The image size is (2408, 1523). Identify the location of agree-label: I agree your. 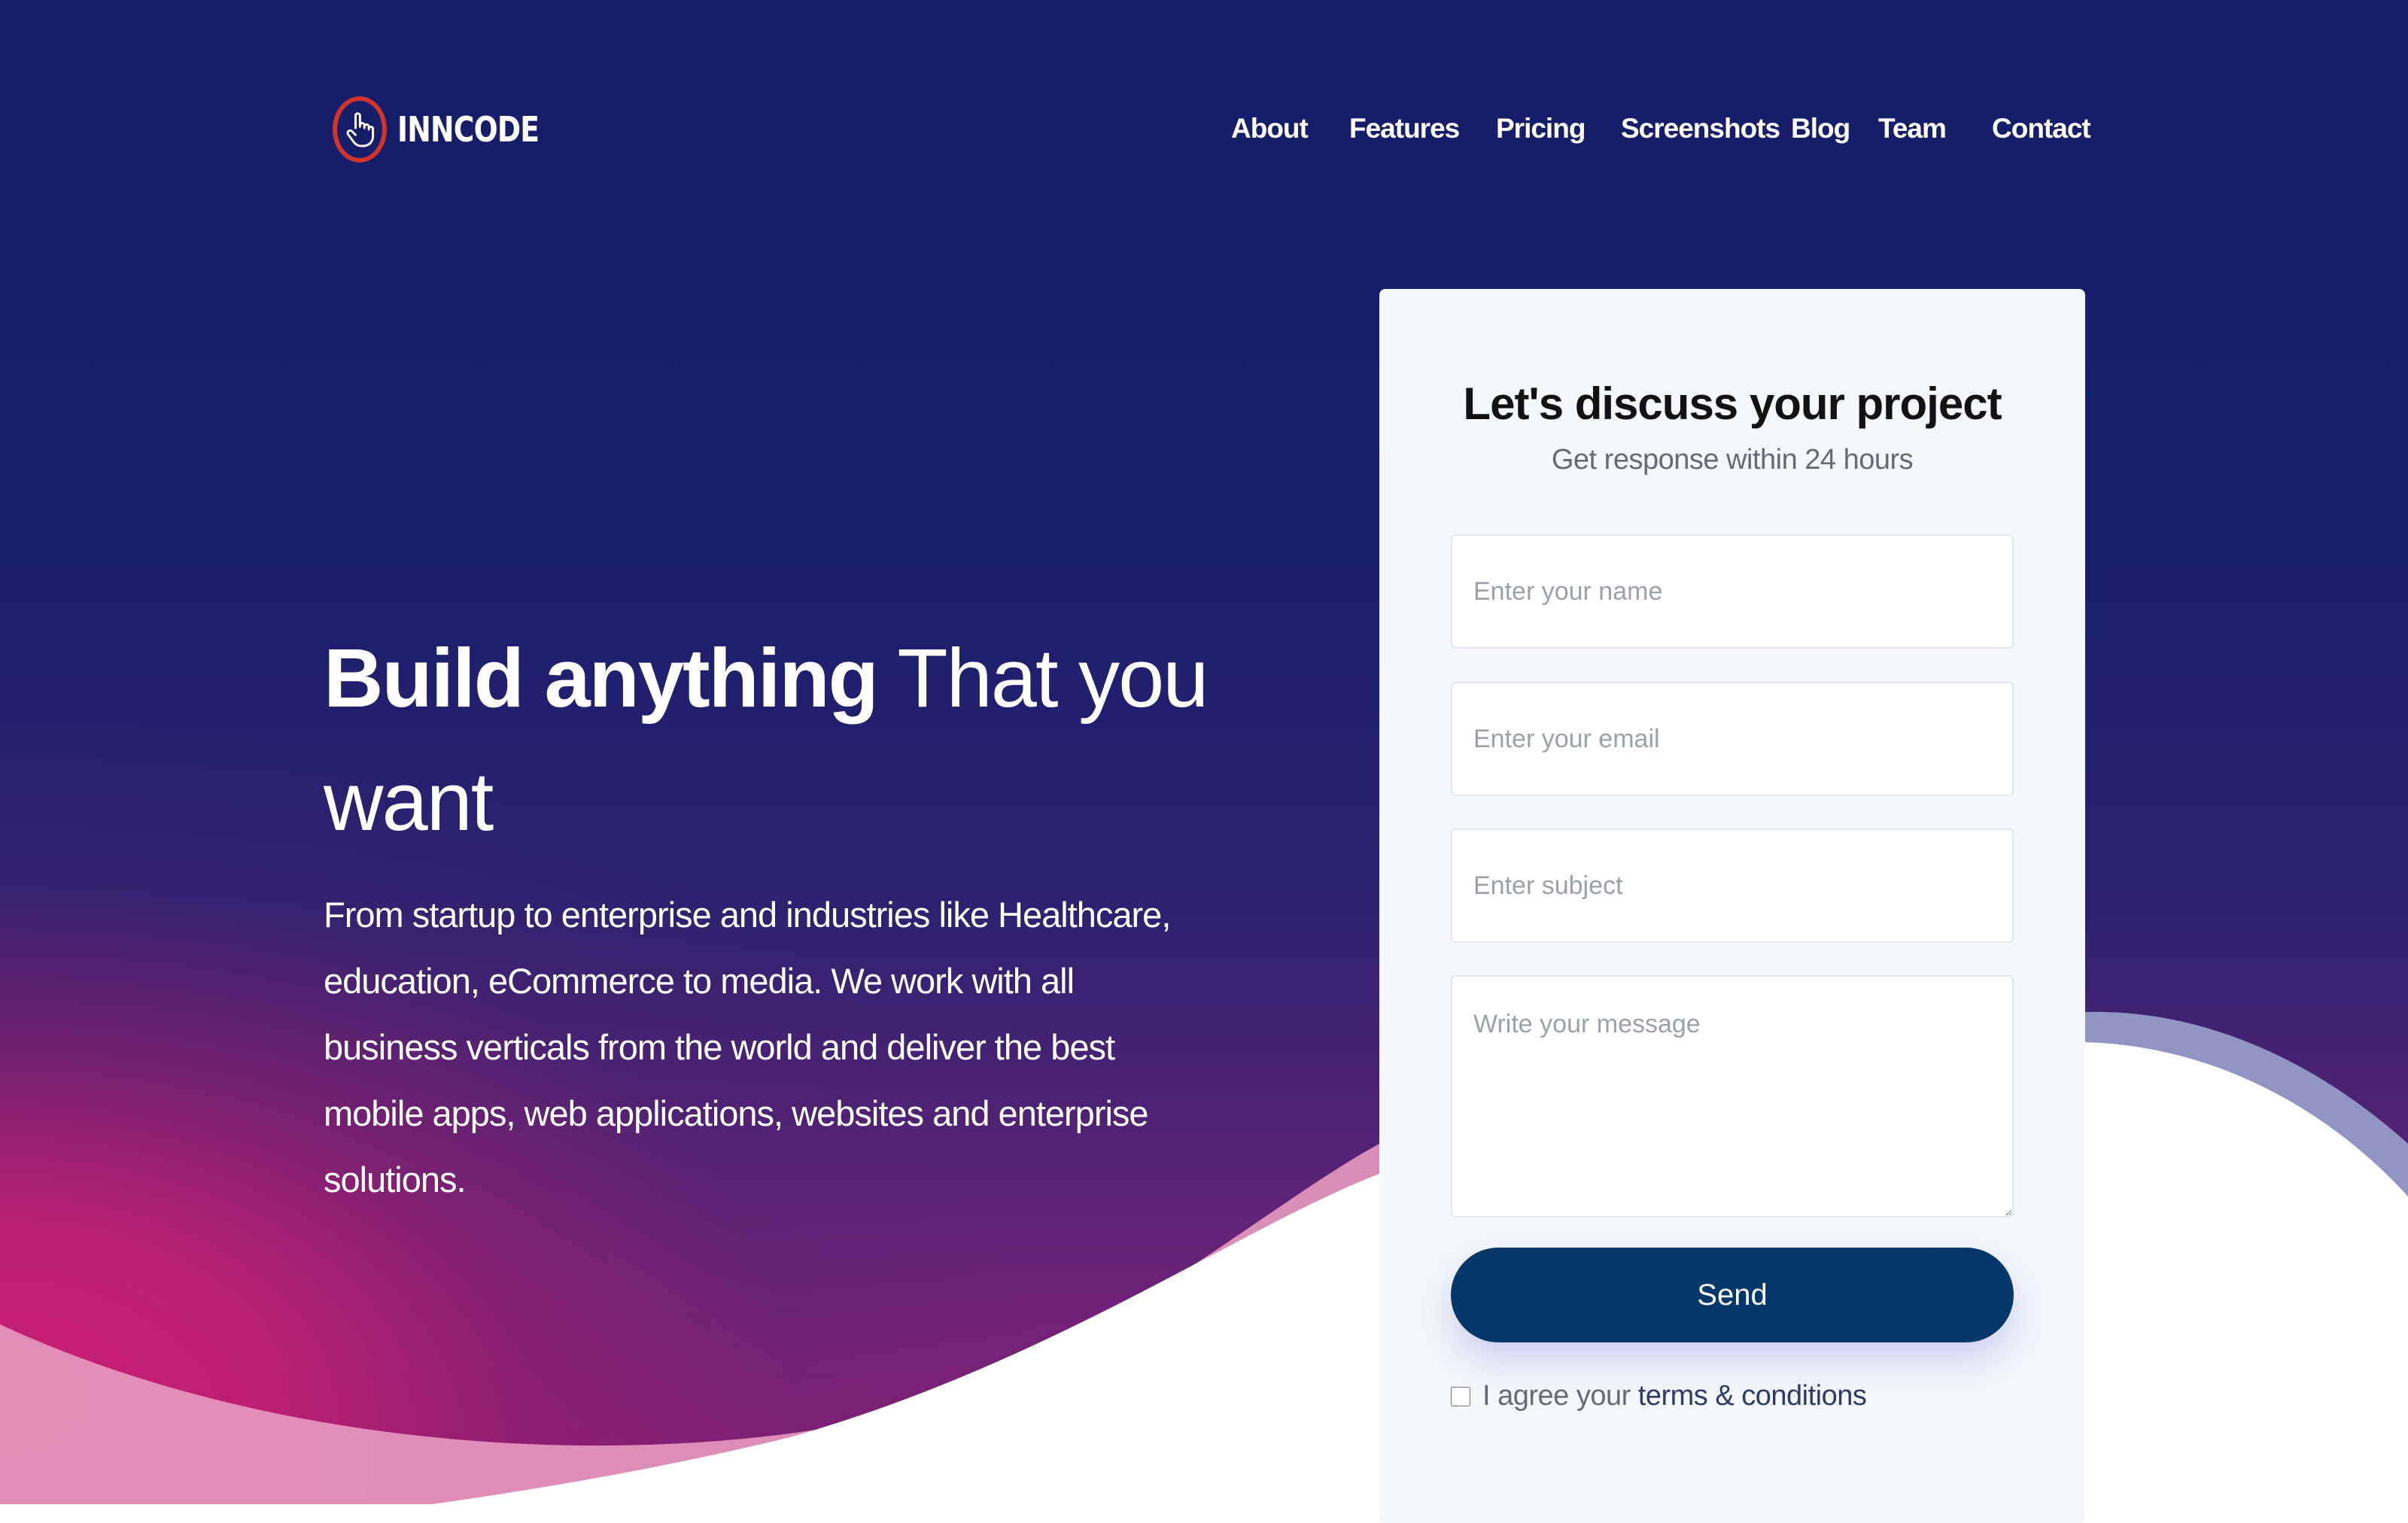
(1556, 1396).